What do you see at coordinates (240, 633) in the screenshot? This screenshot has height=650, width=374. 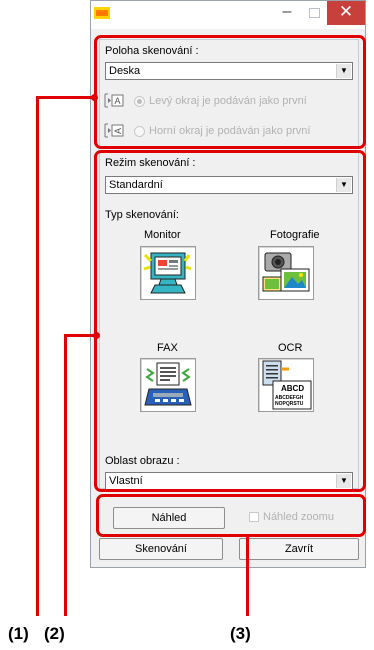 I see `callout-label-3: (3)` at bounding box center [240, 633].